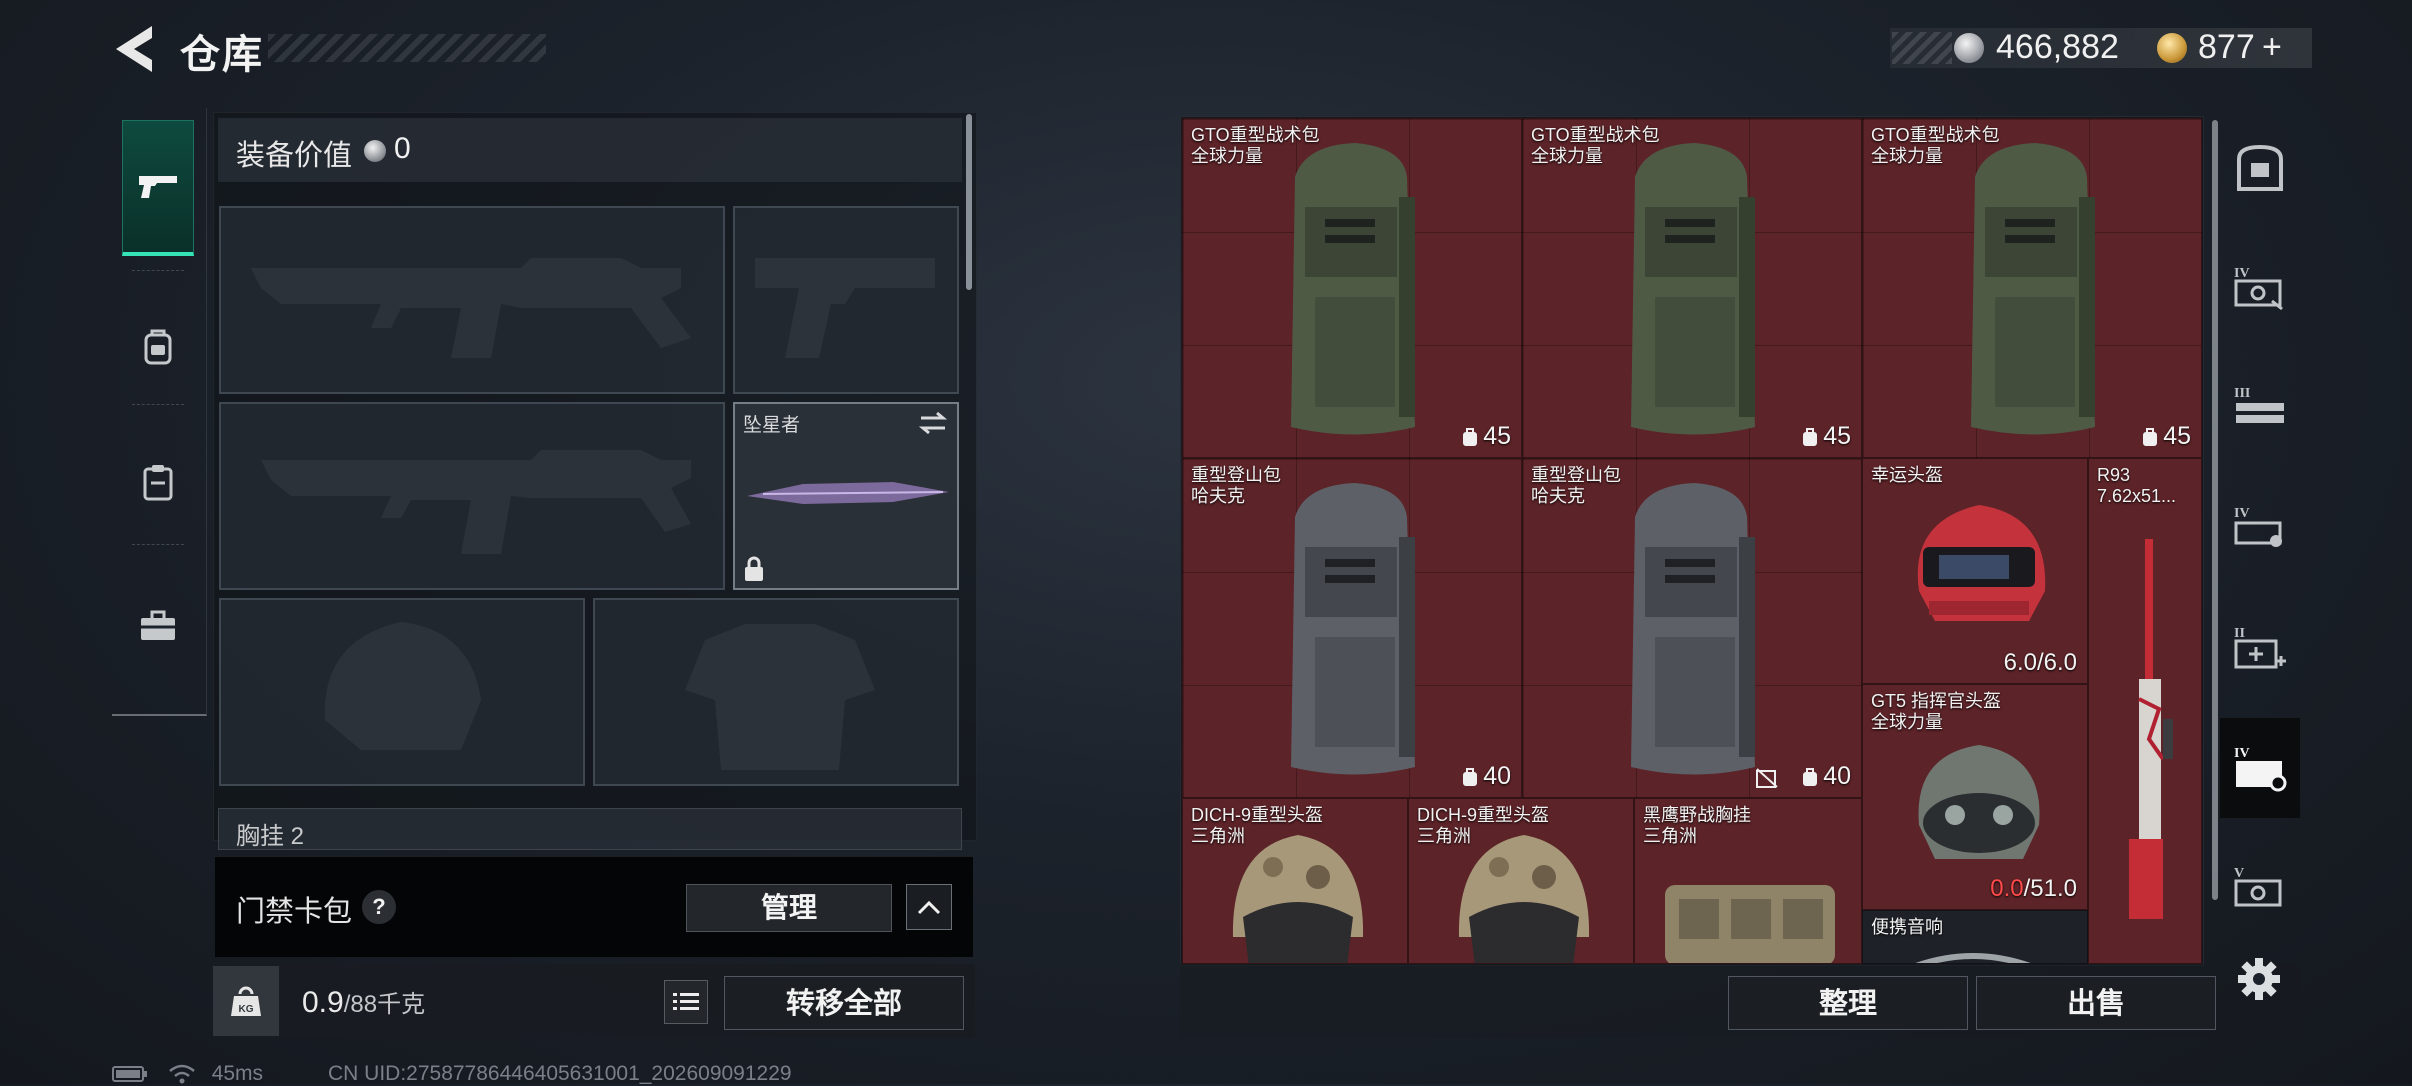 The image size is (2412, 1086). I want to click on weight-max: /88, so click(360, 1004).